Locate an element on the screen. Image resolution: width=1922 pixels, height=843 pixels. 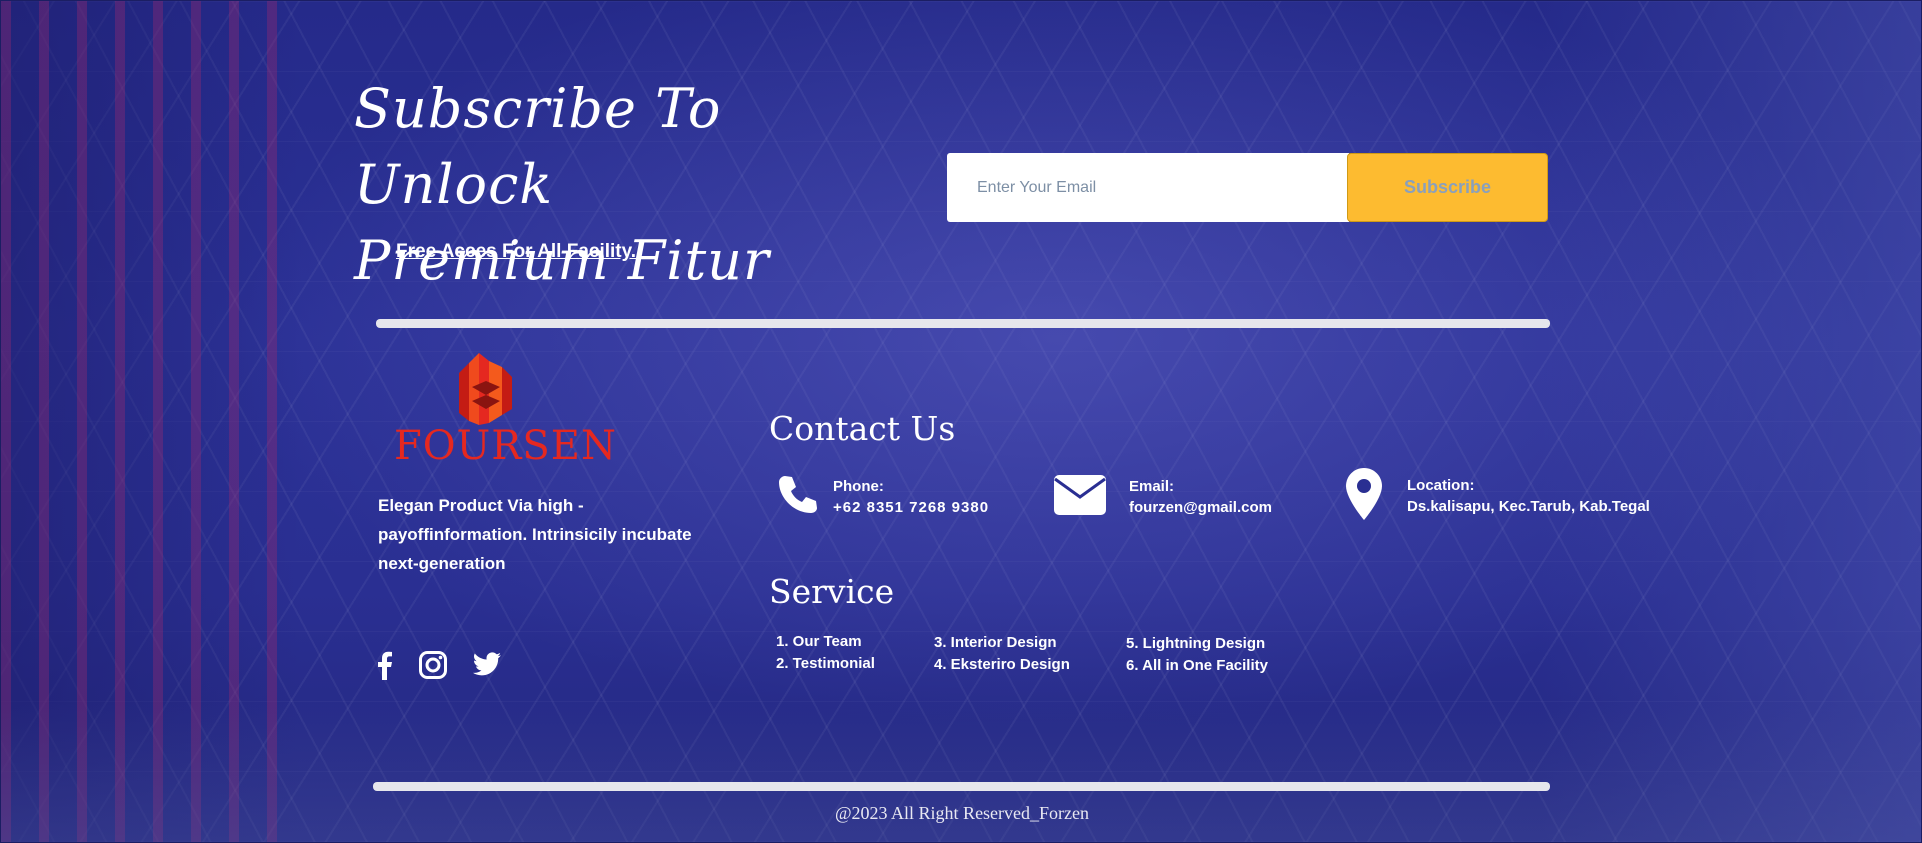
instagram-icon is located at coordinates (433, 665).